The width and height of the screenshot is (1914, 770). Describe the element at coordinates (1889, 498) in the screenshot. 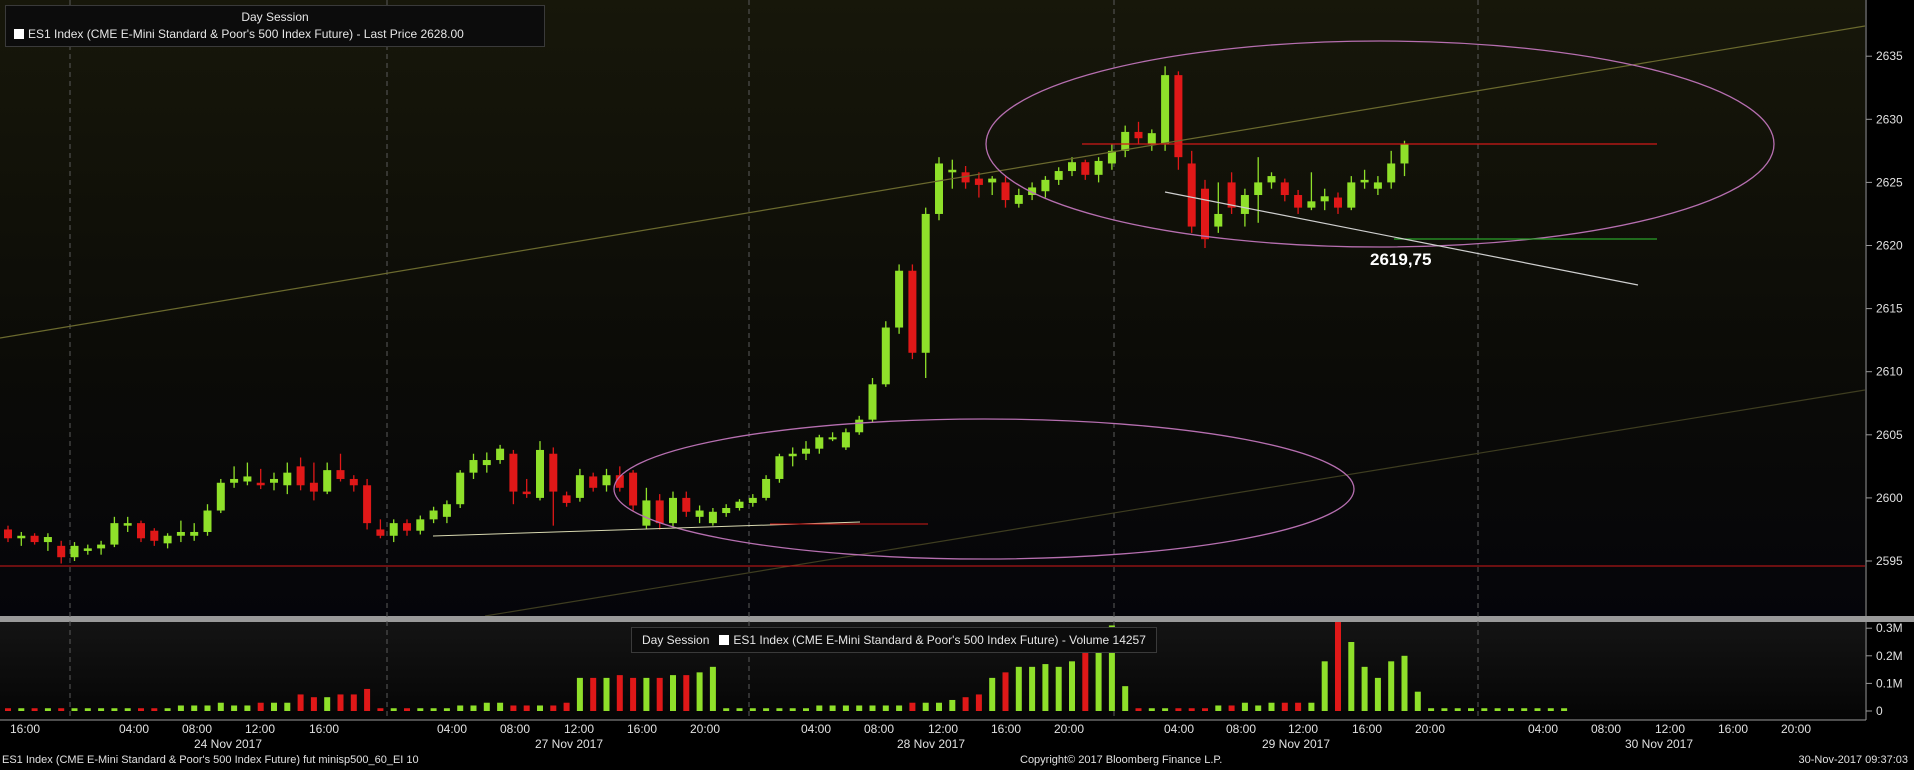

I see `price-axis-label: 2600` at that location.